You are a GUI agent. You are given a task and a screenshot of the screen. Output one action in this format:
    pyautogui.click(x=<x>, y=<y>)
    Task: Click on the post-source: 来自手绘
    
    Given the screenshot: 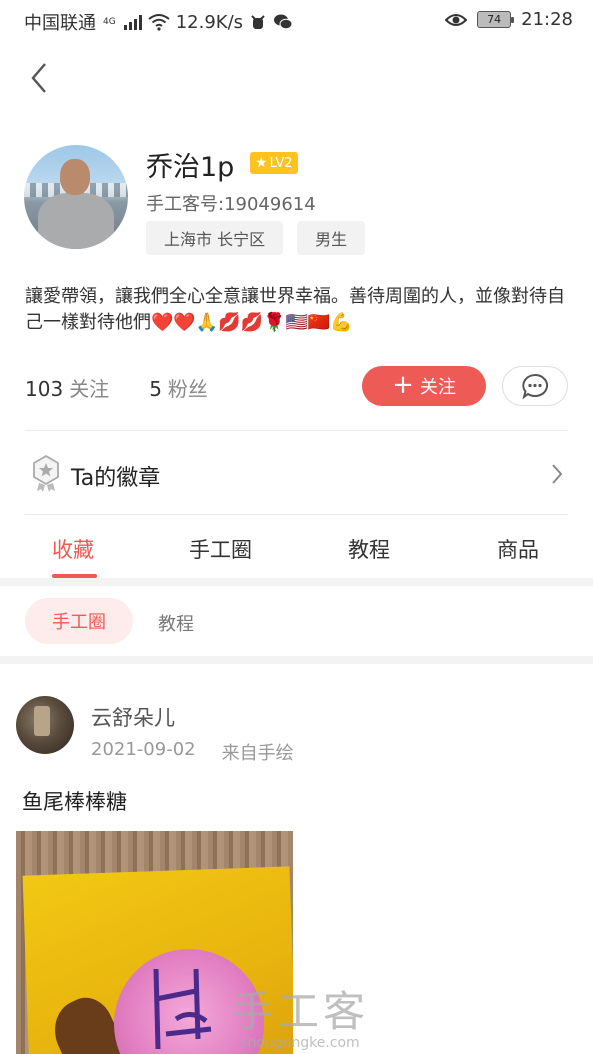 What is the action you would take?
    pyautogui.click(x=257, y=753)
    